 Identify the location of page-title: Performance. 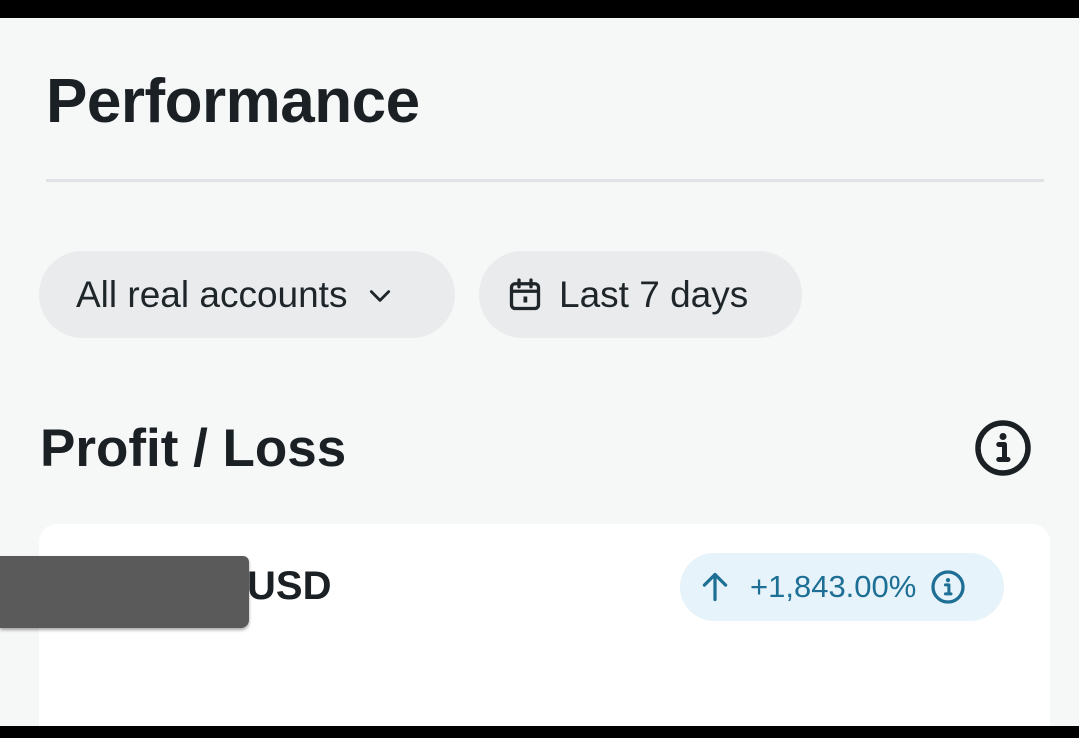
(233, 101).